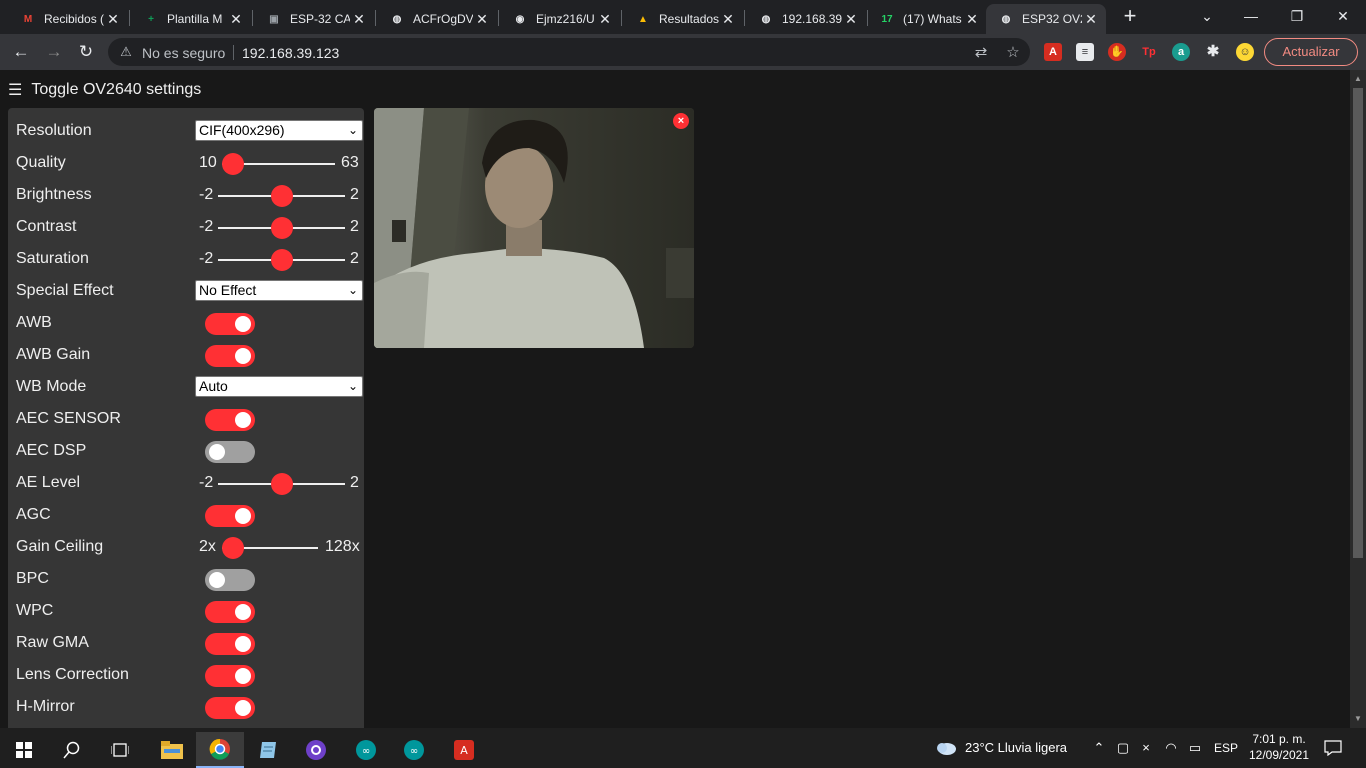 This screenshot has width=1366, height=768. Describe the element at coordinates (116, 90) in the screenshot. I see `toggle-settings-label: Toggle OV2640 settings` at that location.